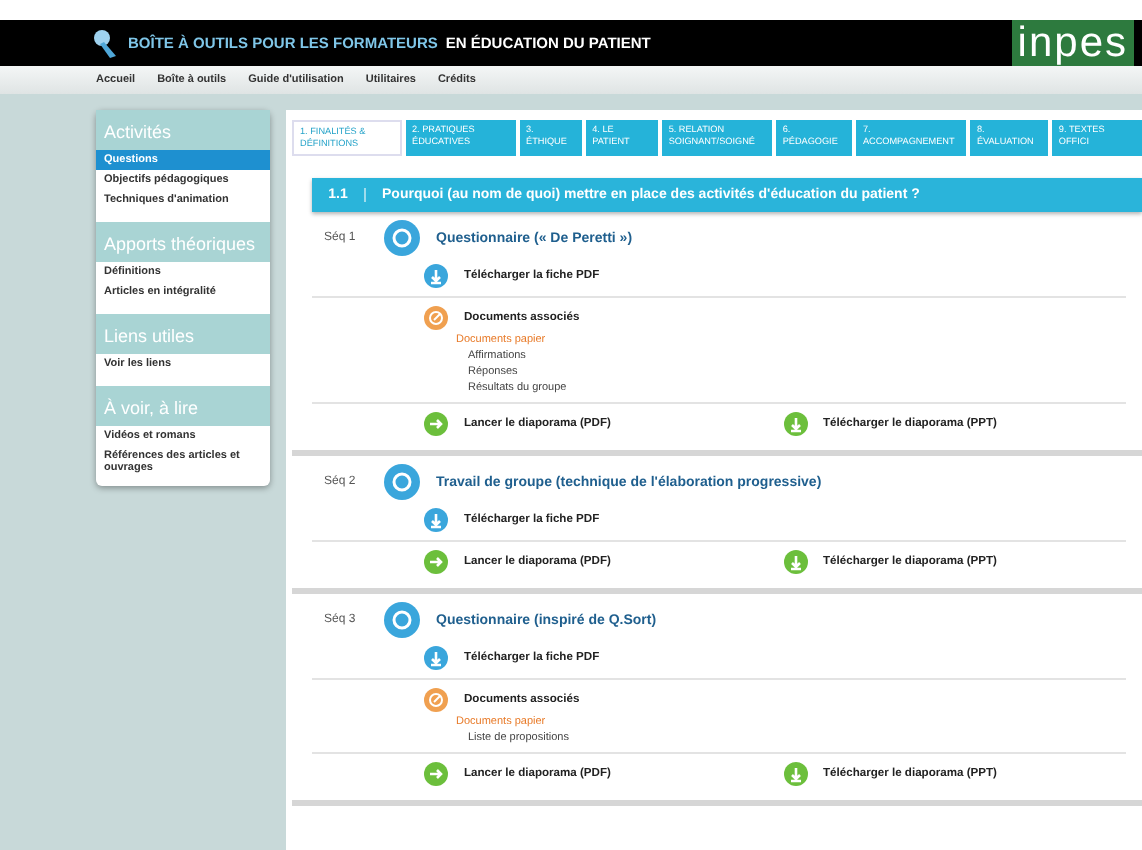 This screenshot has width=1142, height=850. What do you see at coordinates (183, 130) in the screenshot?
I see `sidebar-heading: Activités` at bounding box center [183, 130].